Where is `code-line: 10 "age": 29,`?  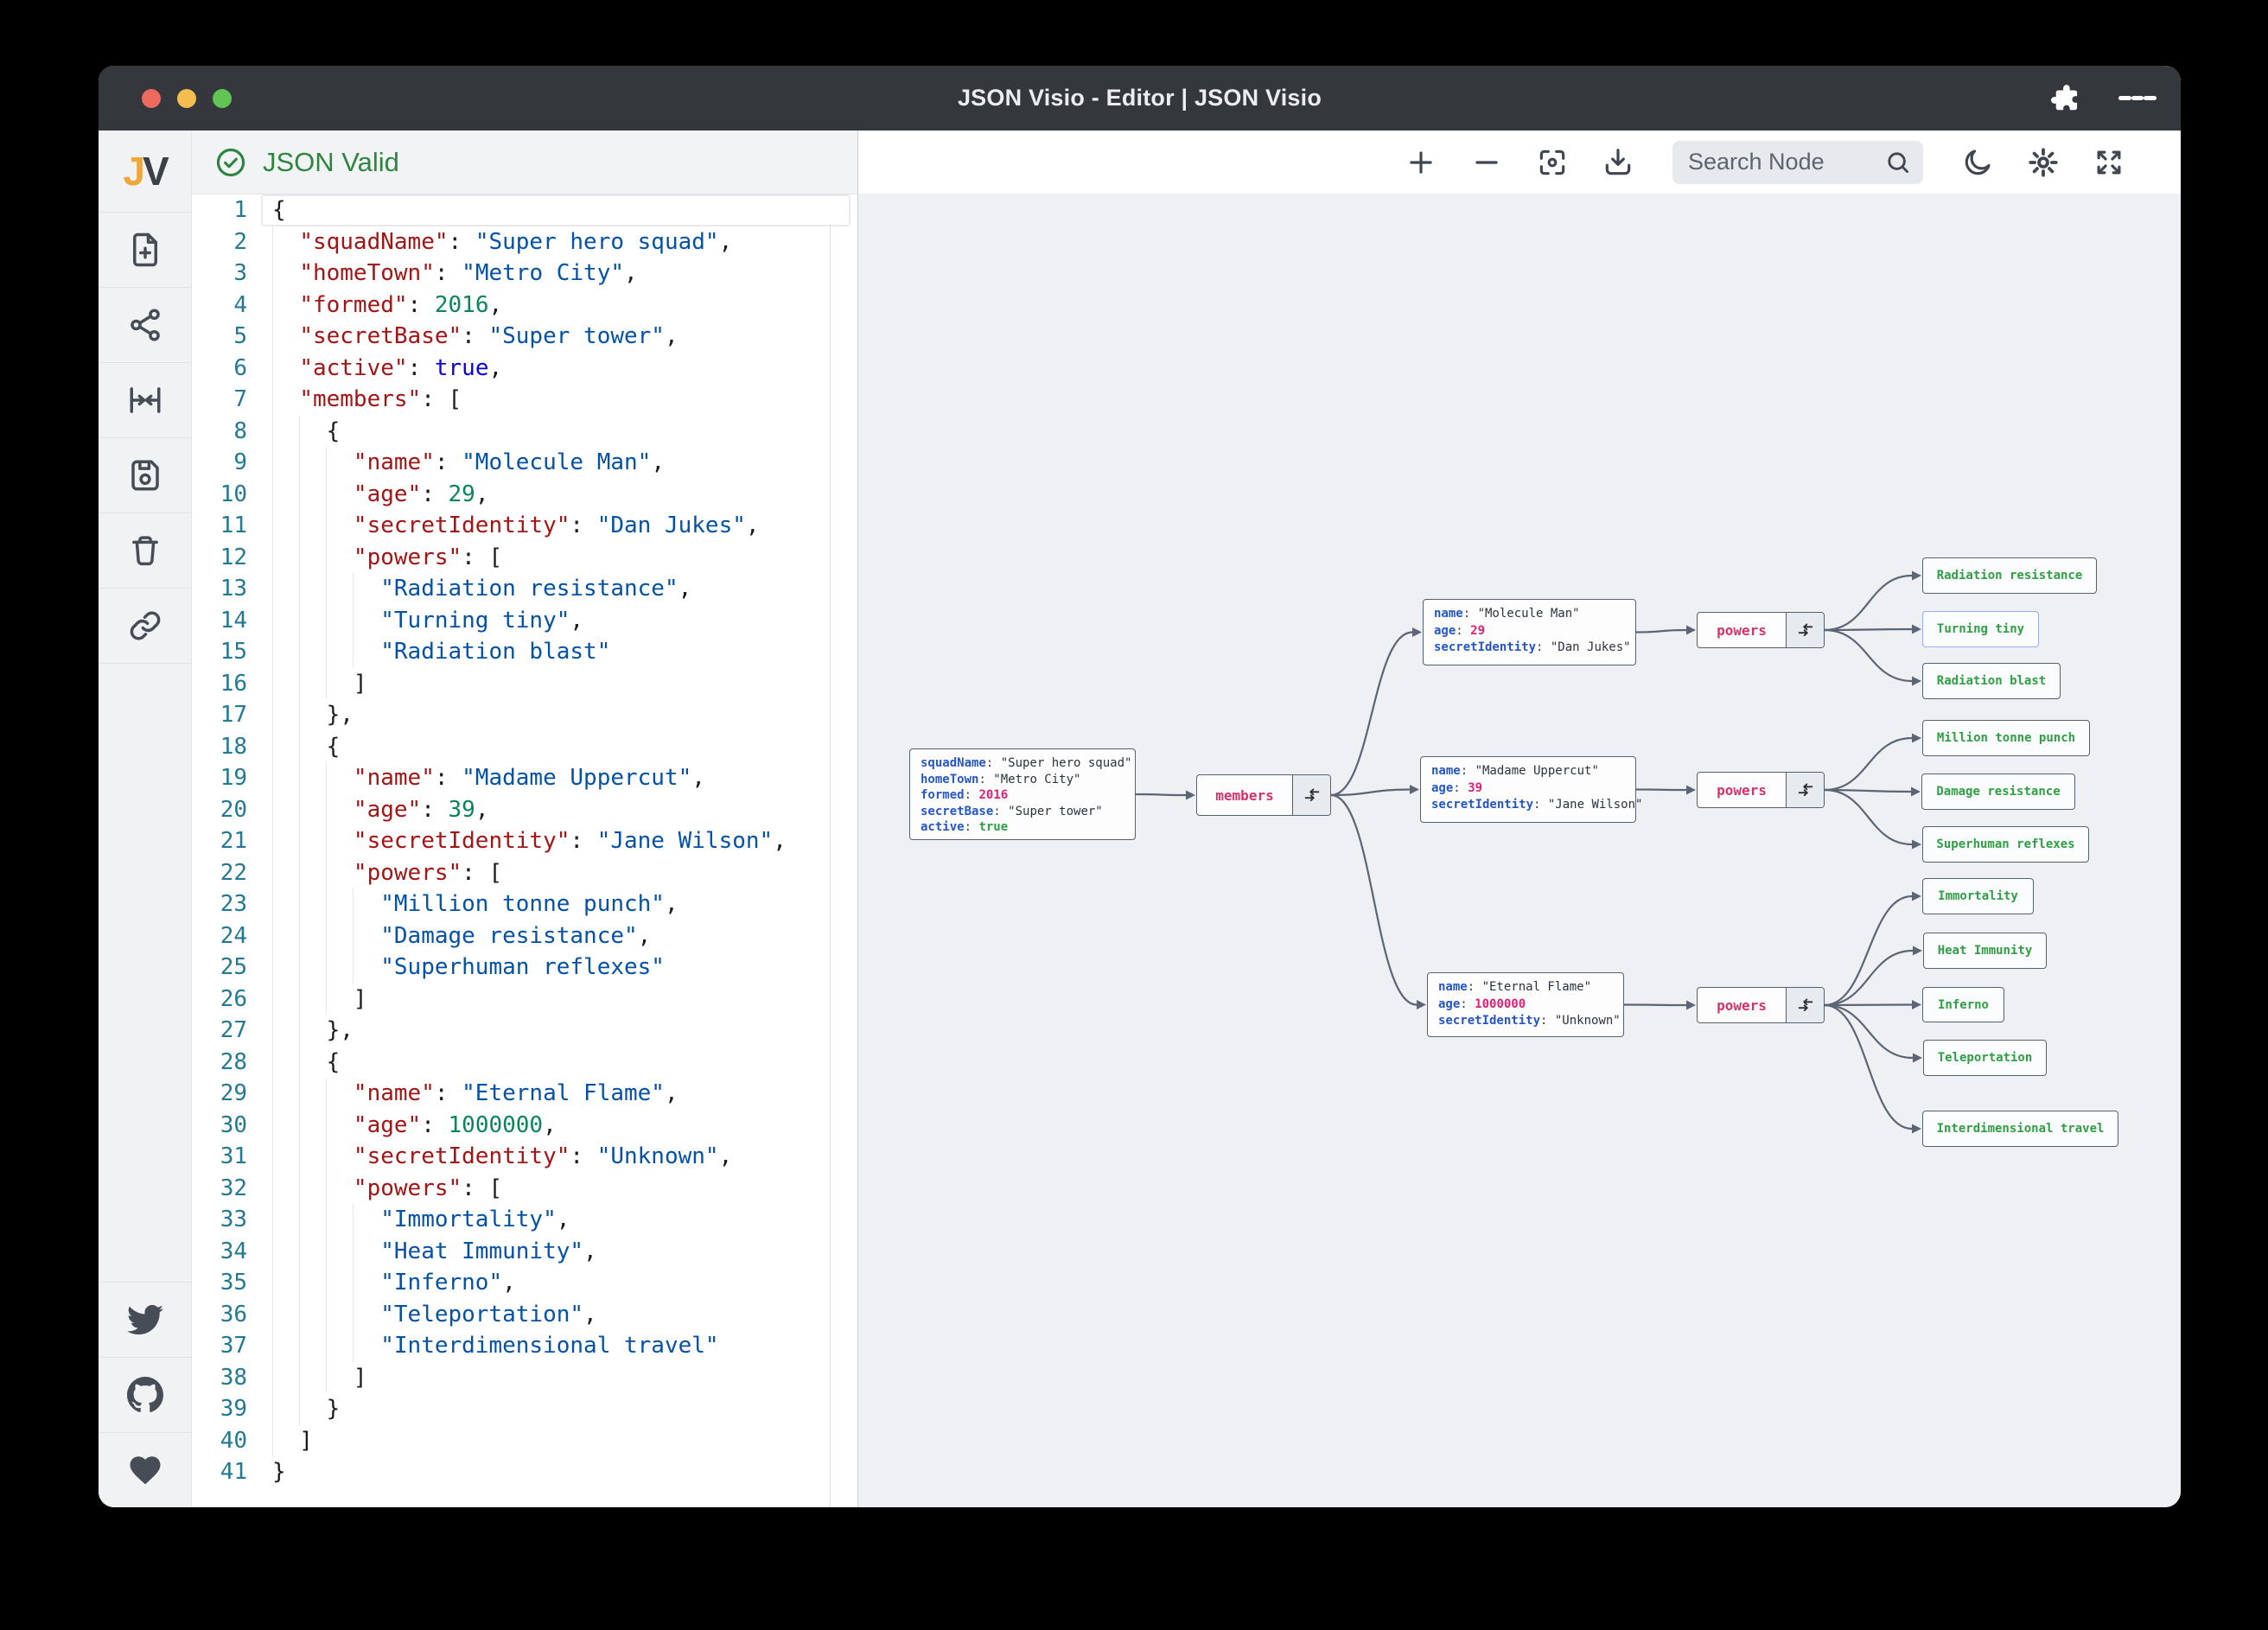
code-line: 10 "age": 29, is located at coordinates (524, 495).